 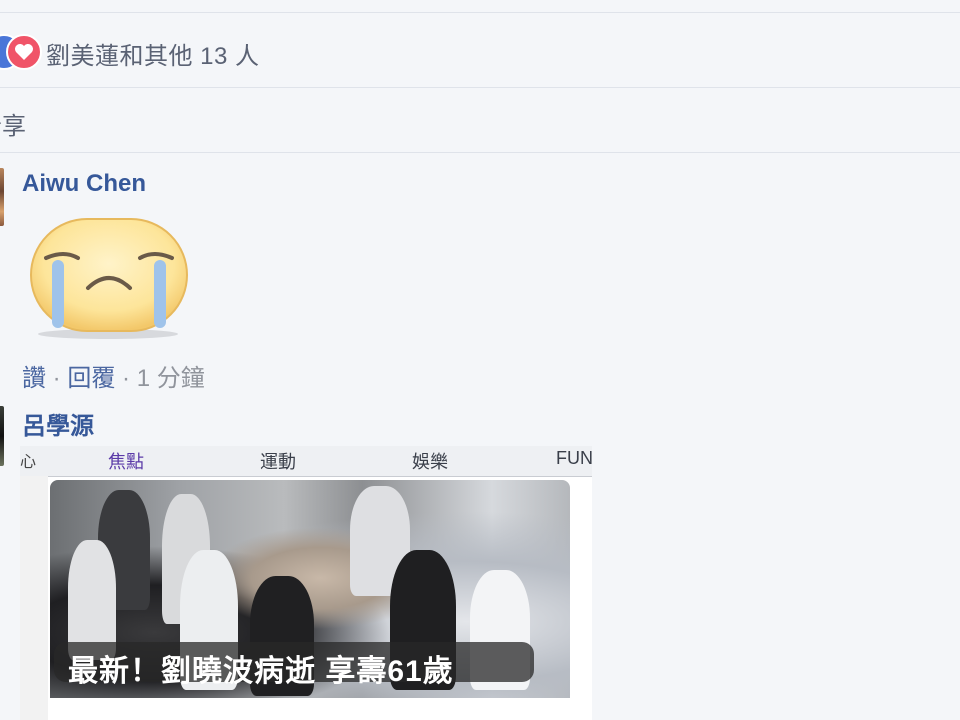 I want to click on image-tab-focus: 焦點, so click(x=126, y=462).